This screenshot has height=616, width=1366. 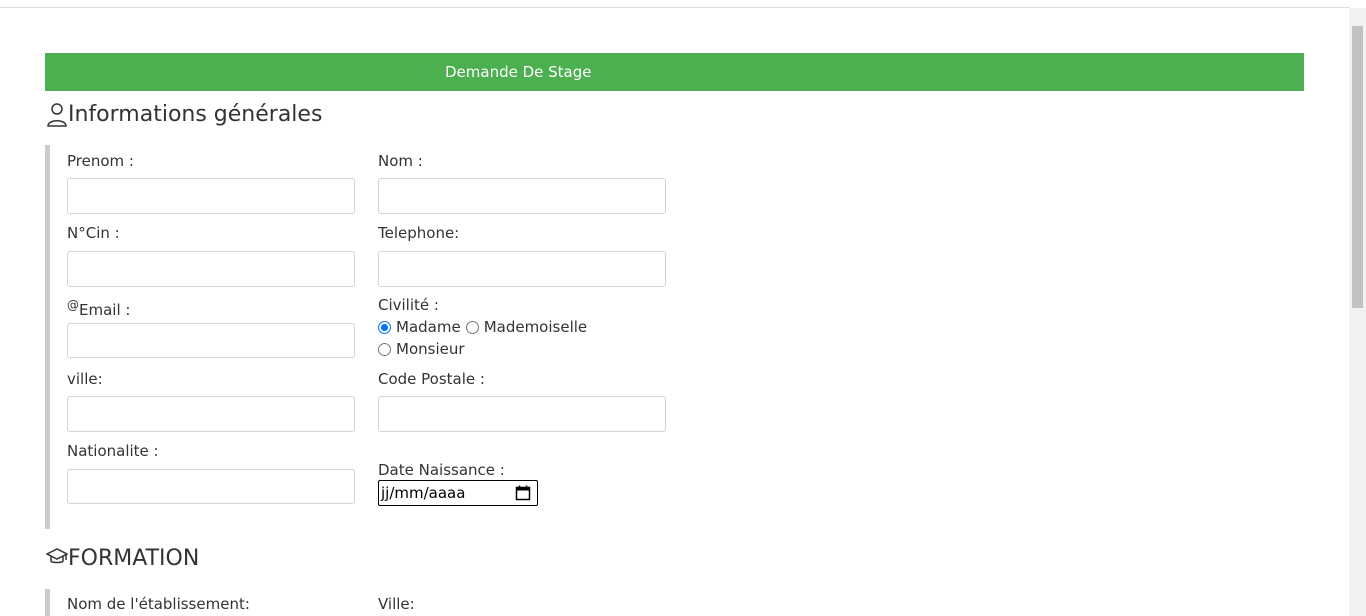 What do you see at coordinates (85, 379) in the screenshot?
I see `ville-label: ville:` at bounding box center [85, 379].